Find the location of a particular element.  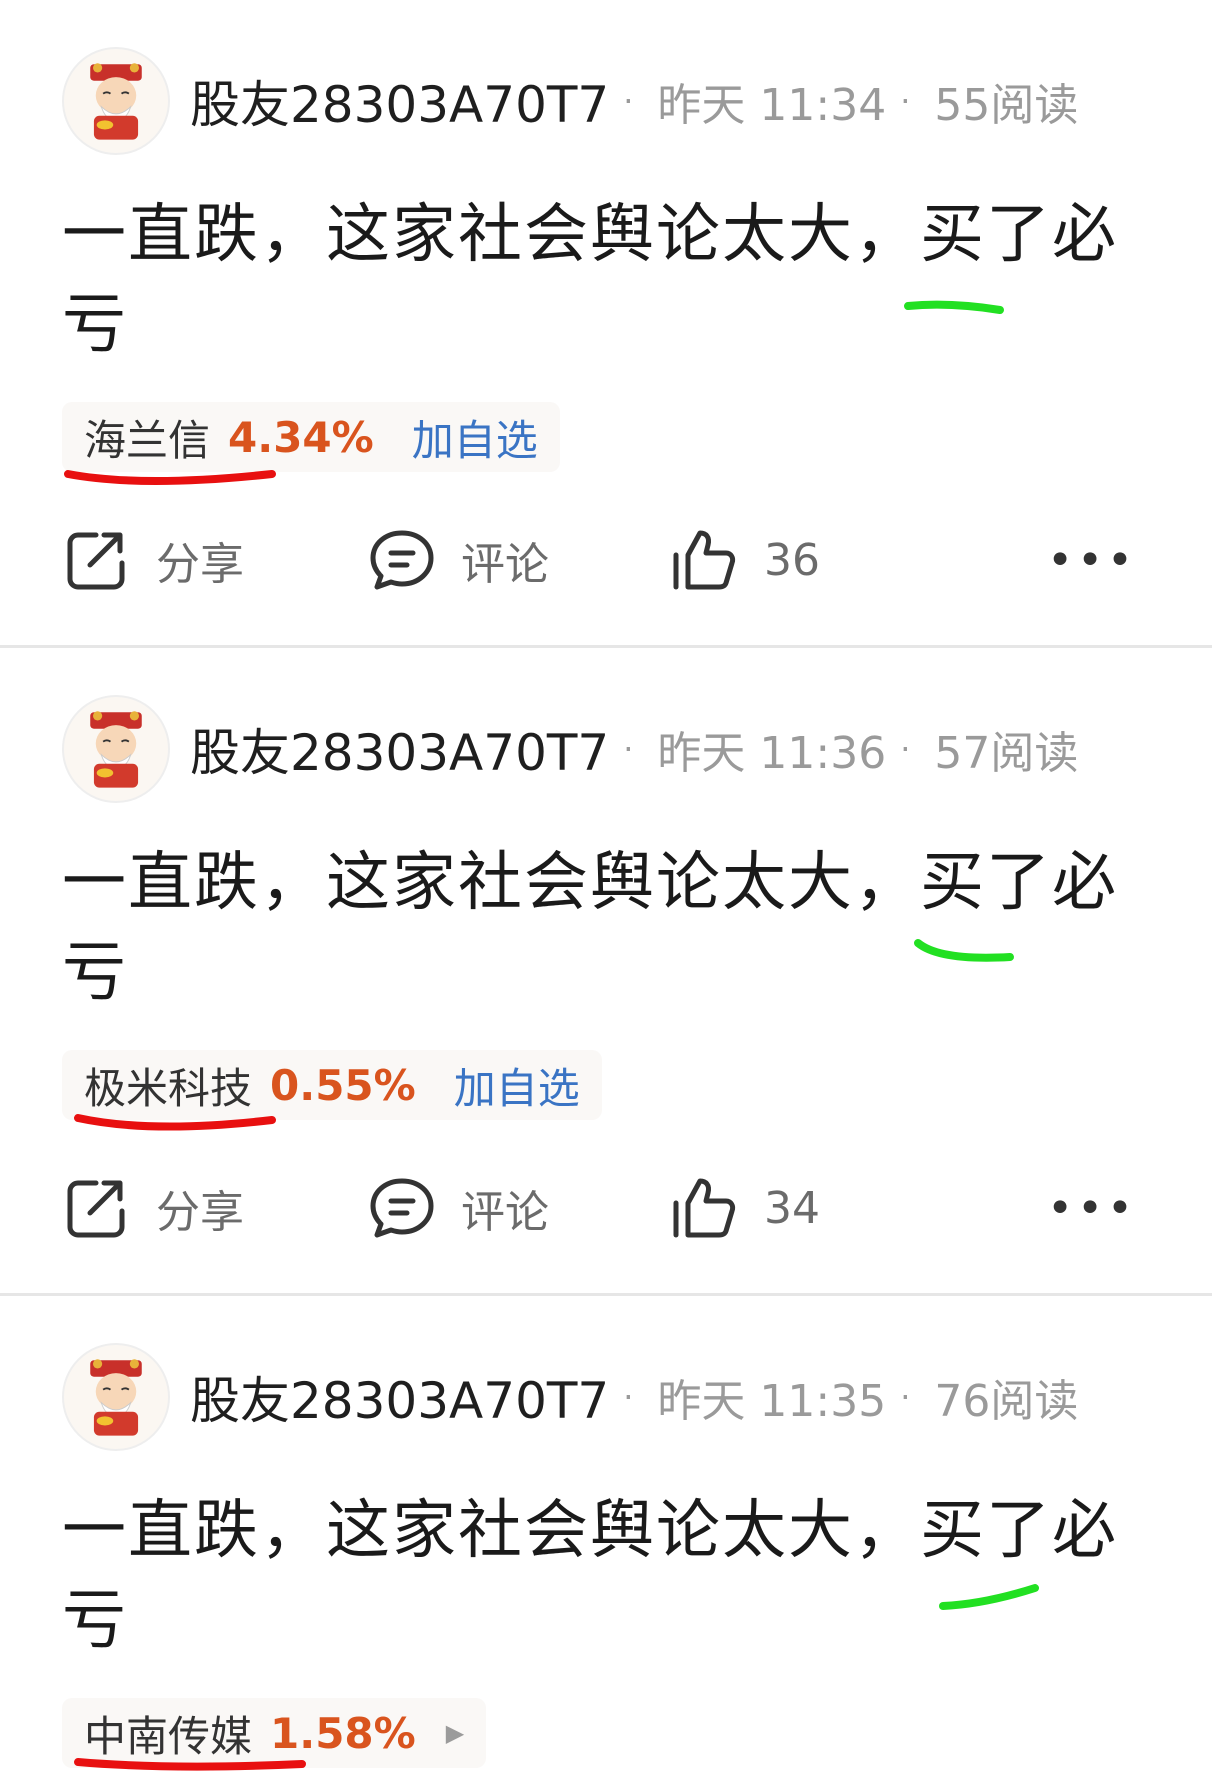

post-header: 股友28303A70T7 · 昨天 11:35 · 76阅读 is located at coordinates (570, 1397).